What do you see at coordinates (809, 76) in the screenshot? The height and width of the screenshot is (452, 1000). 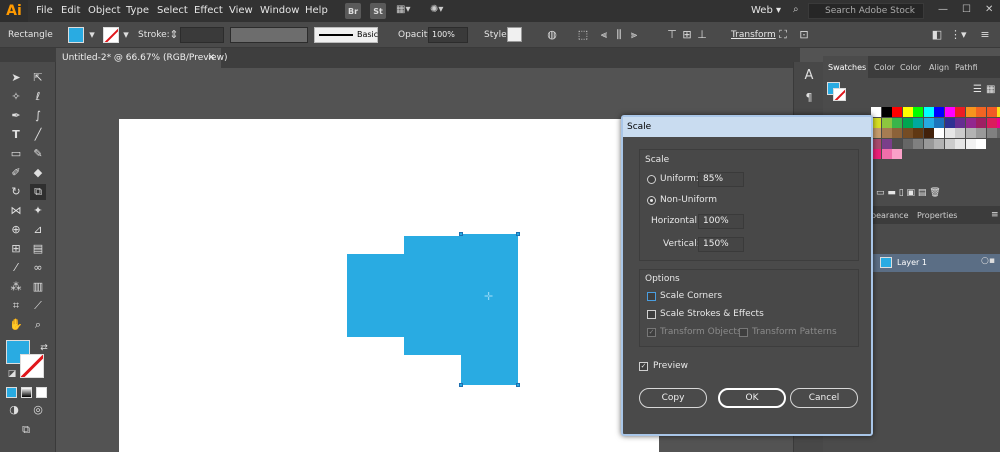 I see `character-panel-icon: A` at bounding box center [809, 76].